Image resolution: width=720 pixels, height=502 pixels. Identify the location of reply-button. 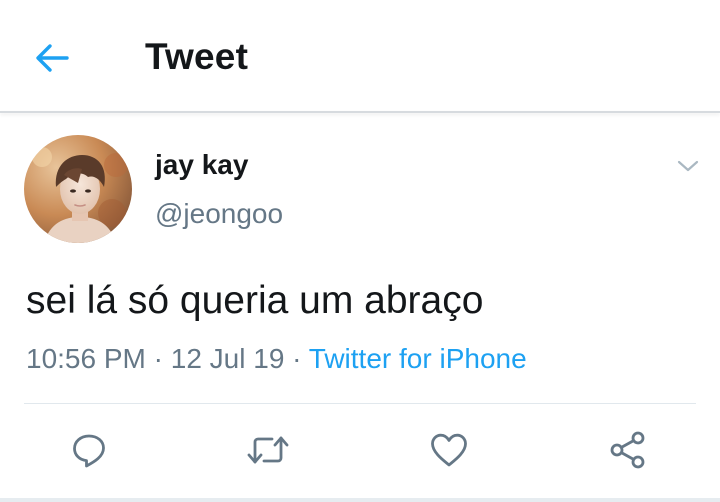
(89, 450).